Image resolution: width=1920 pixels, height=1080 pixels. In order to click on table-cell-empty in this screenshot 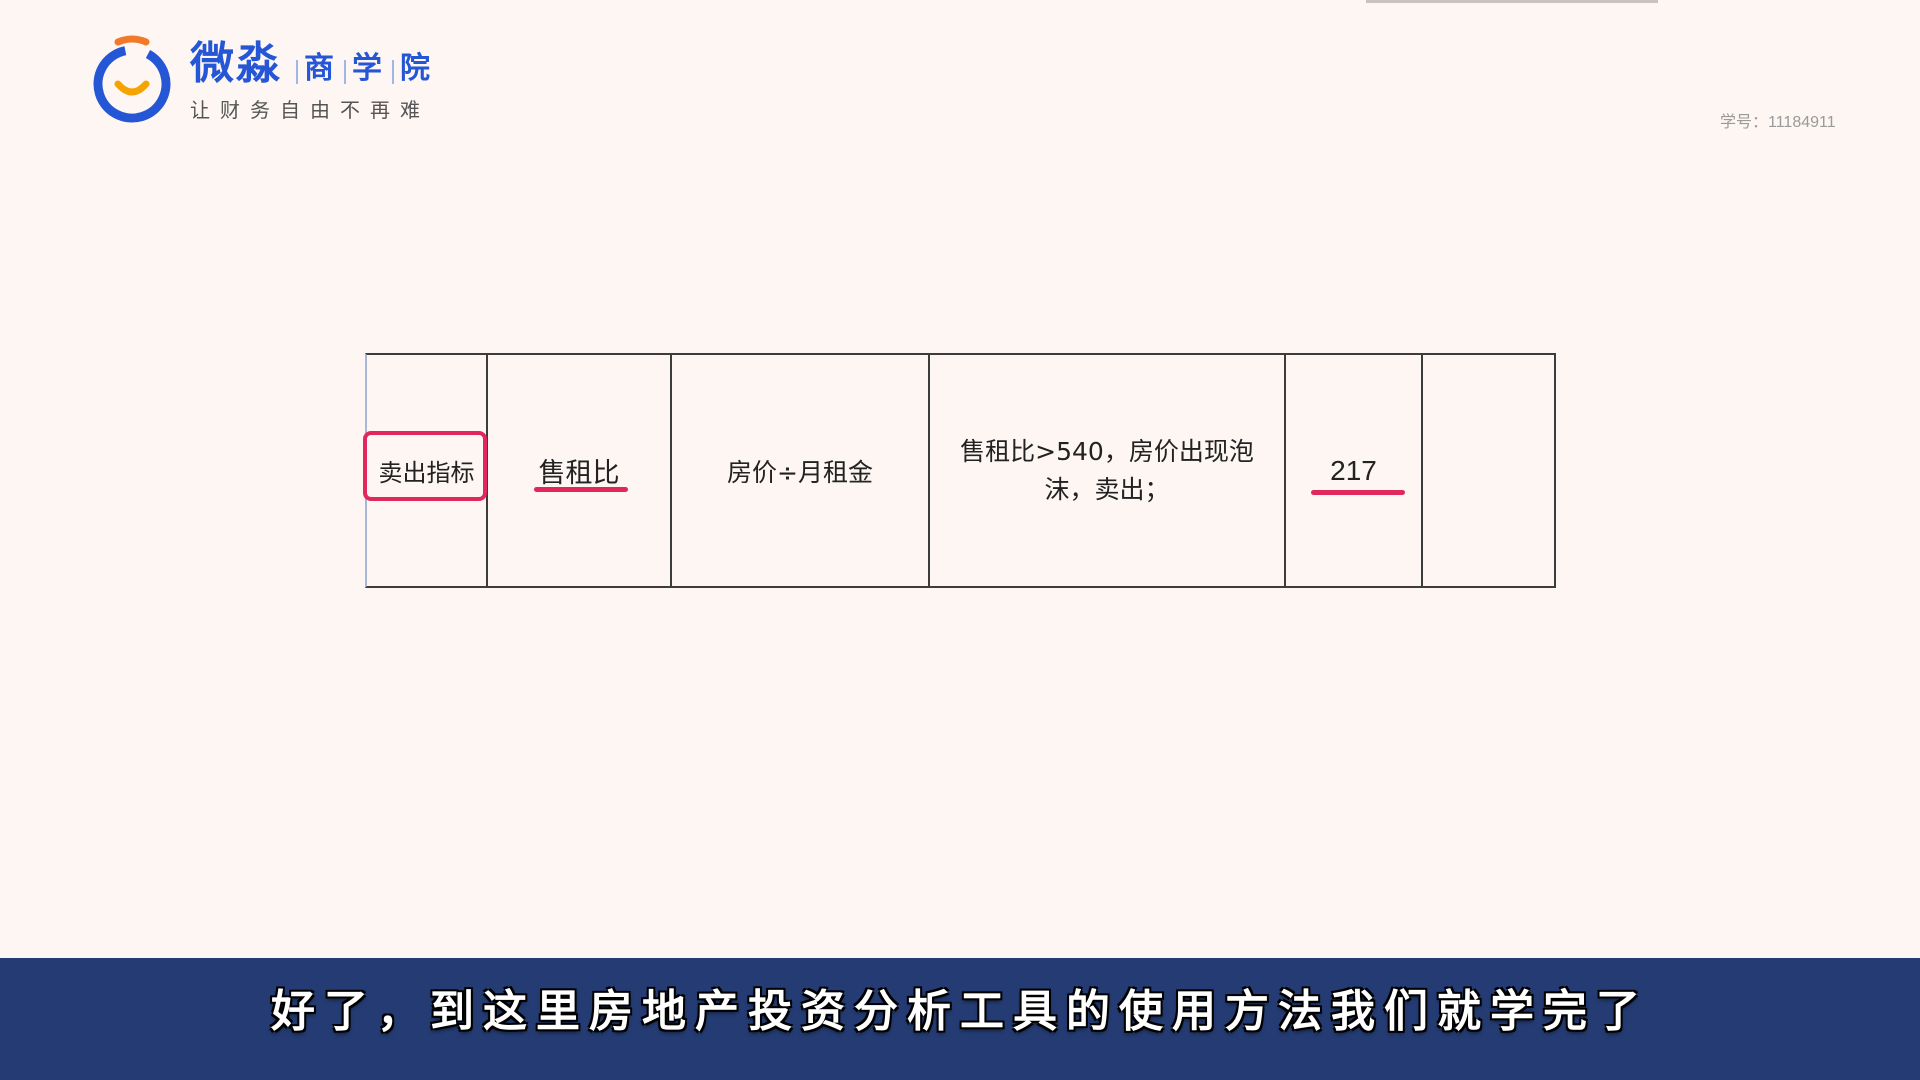, I will do `click(1489, 470)`.